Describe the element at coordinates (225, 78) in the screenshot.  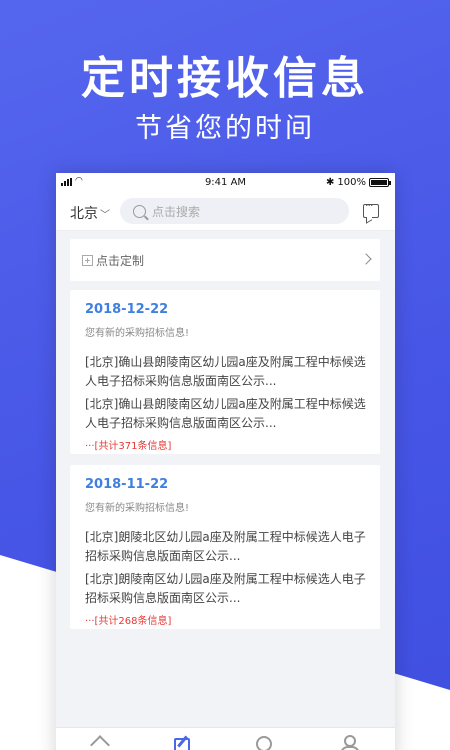
I see `promo-headline: 定时接收信息` at that location.